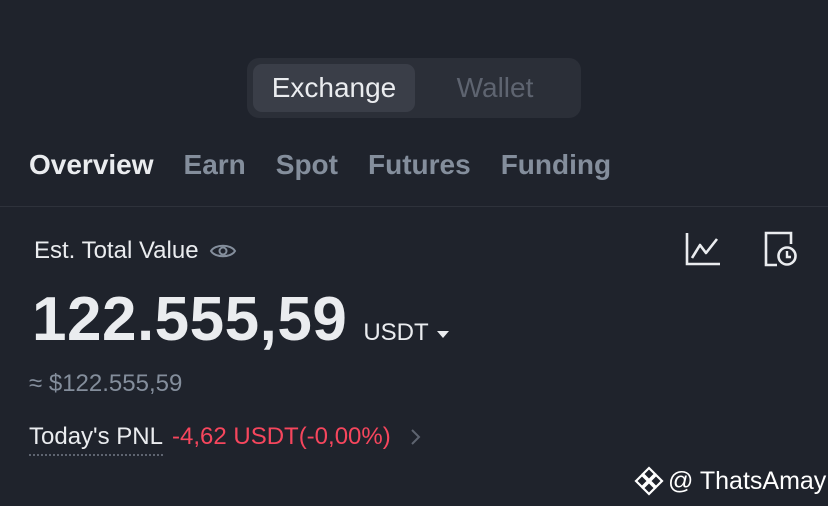 Image resolution: width=828 pixels, height=506 pixels. Describe the element at coordinates (415, 437) in the screenshot. I see `chevron-right-icon` at that location.